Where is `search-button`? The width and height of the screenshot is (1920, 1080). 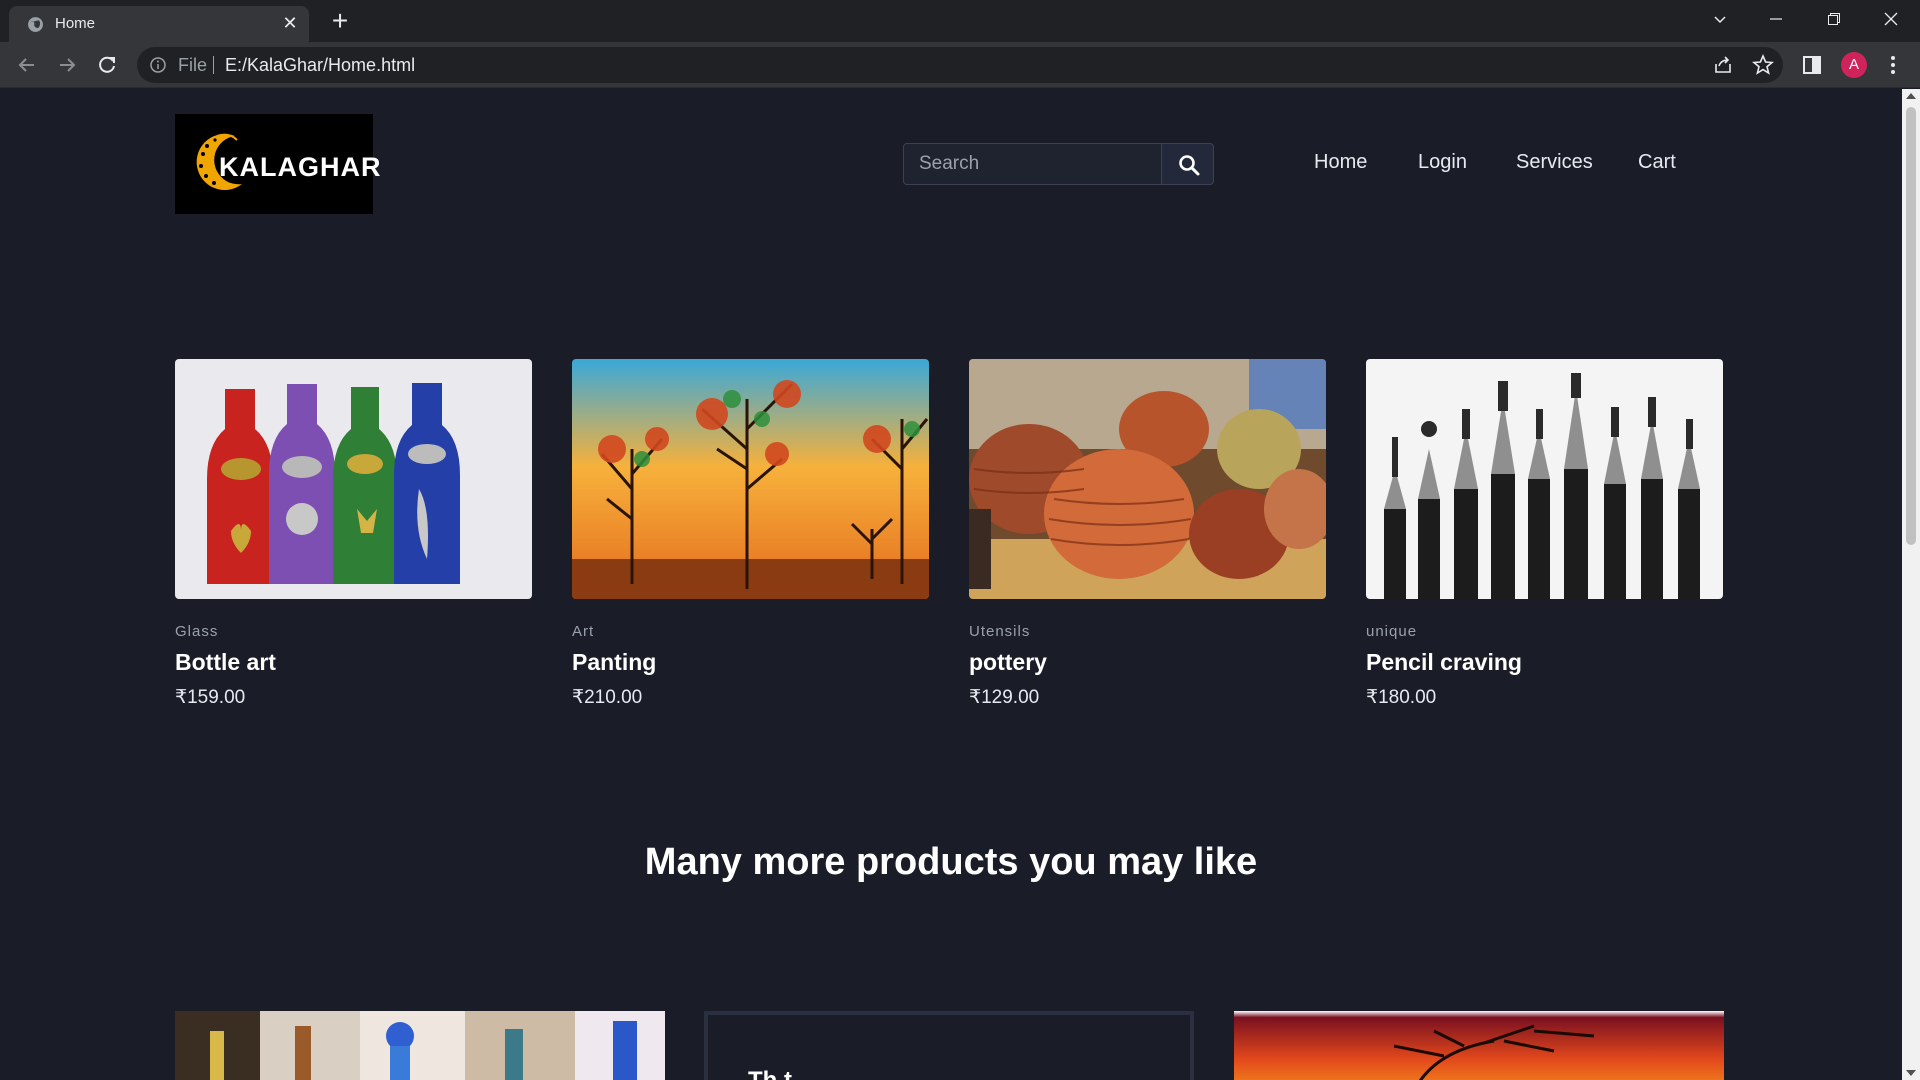
search-button is located at coordinates (1187, 164).